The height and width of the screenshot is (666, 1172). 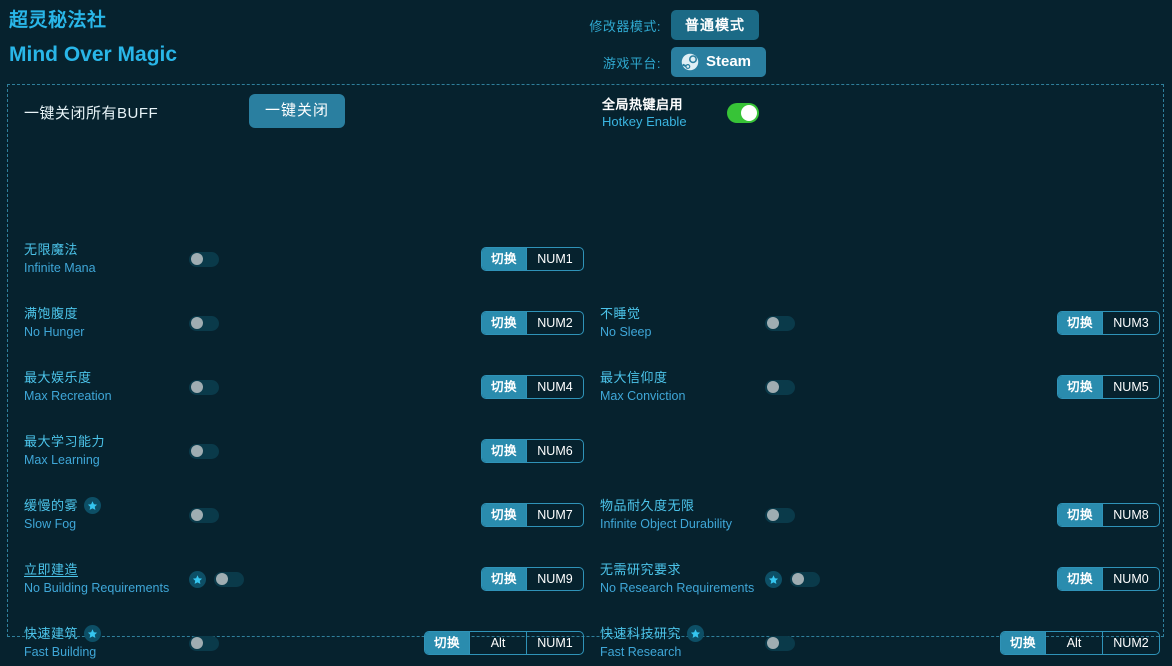 What do you see at coordinates (51, 249) in the screenshot?
I see `cheat-name-cn: 无限魔法` at bounding box center [51, 249].